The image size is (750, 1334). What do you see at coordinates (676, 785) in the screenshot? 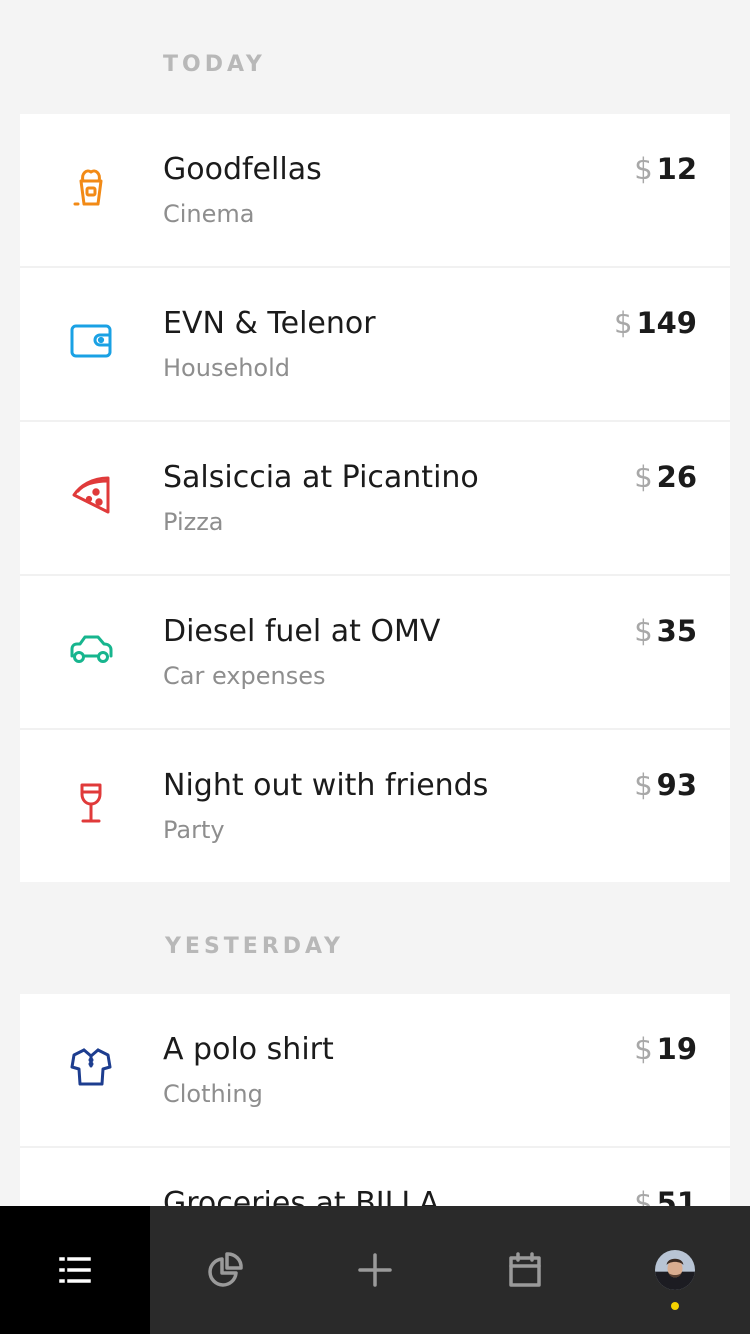
I see `amount-value: 93` at bounding box center [676, 785].